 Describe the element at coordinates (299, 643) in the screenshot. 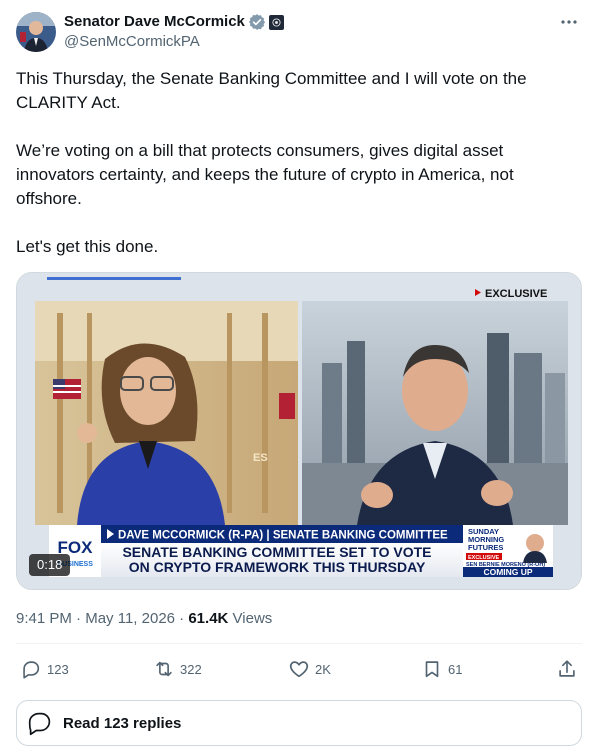

I see `divider` at that location.